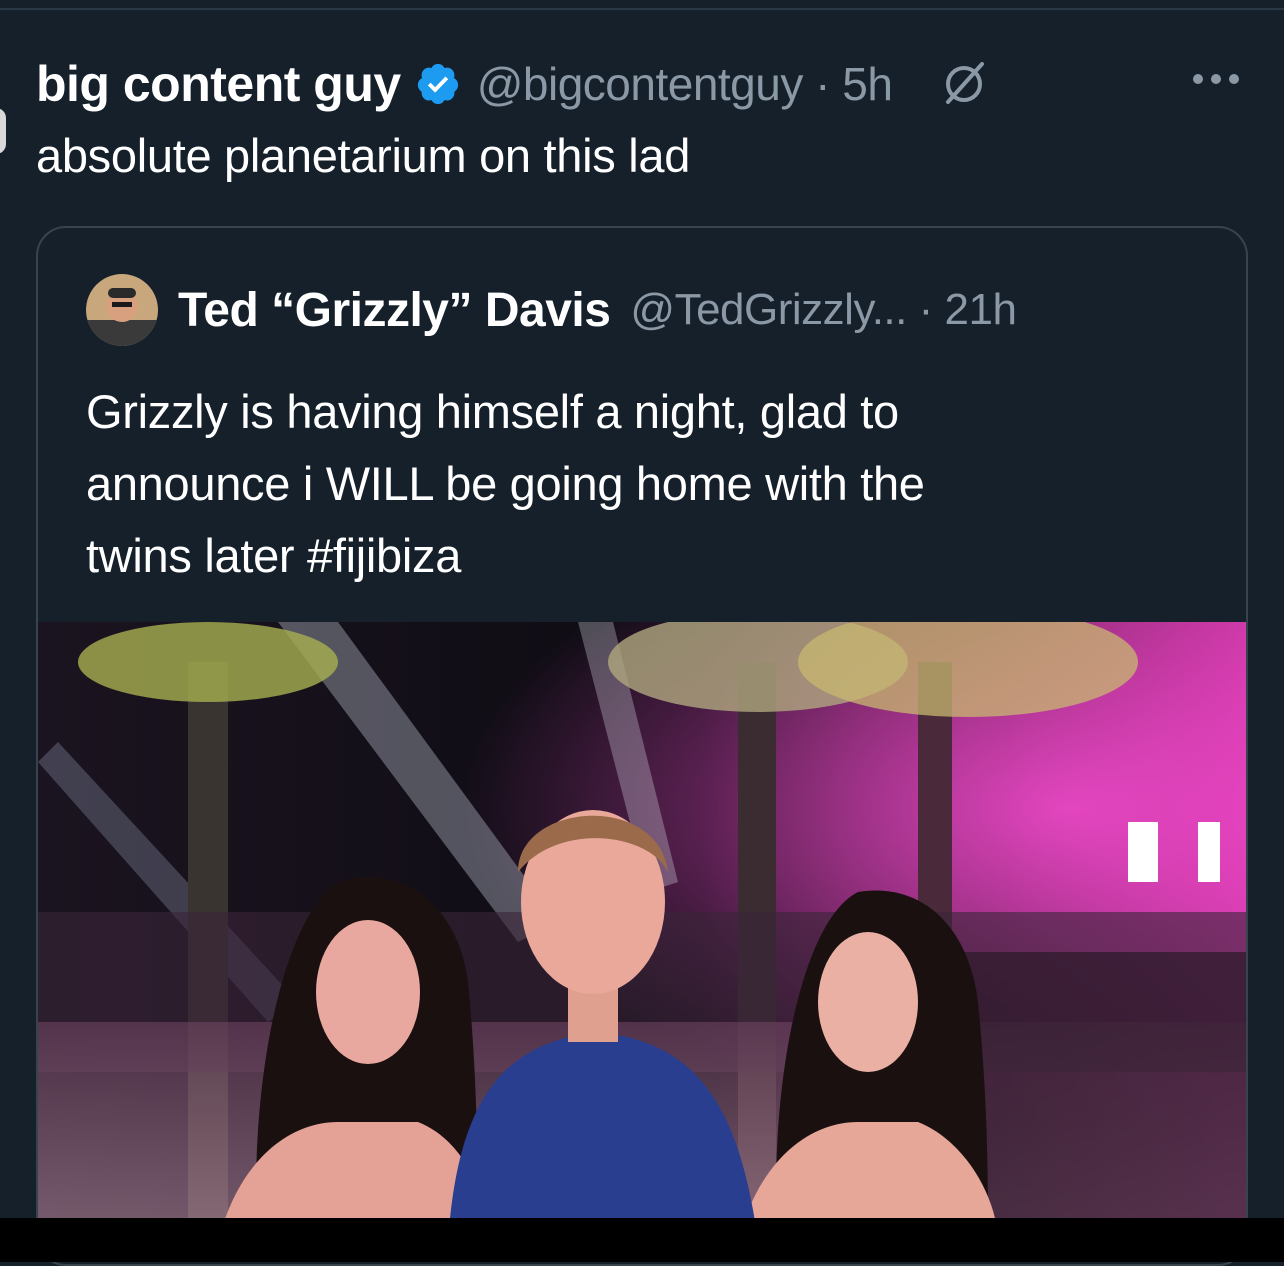  What do you see at coordinates (363, 155) in the screenshot?
I see `tweet-text: absolute planetarium on this lad` at bounding box center [363, 155].